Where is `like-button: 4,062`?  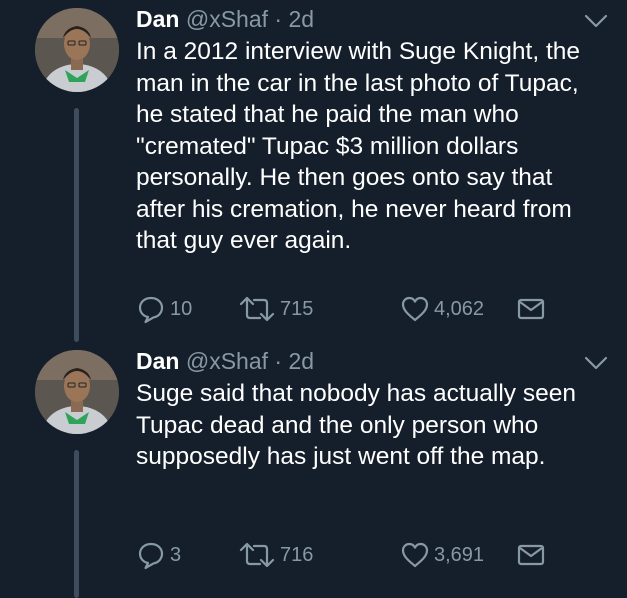 like-button: 4,062 is located at coordinates (442, 309).